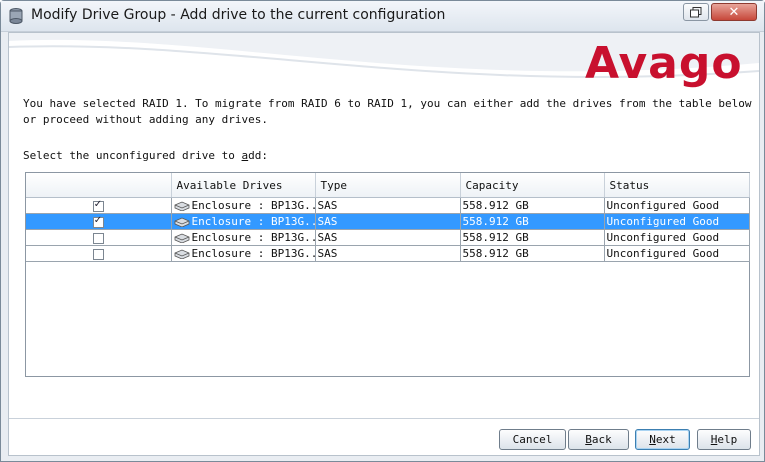 The image size is (765, 462). I want to click on close-button: ✕, so click(734, 12).